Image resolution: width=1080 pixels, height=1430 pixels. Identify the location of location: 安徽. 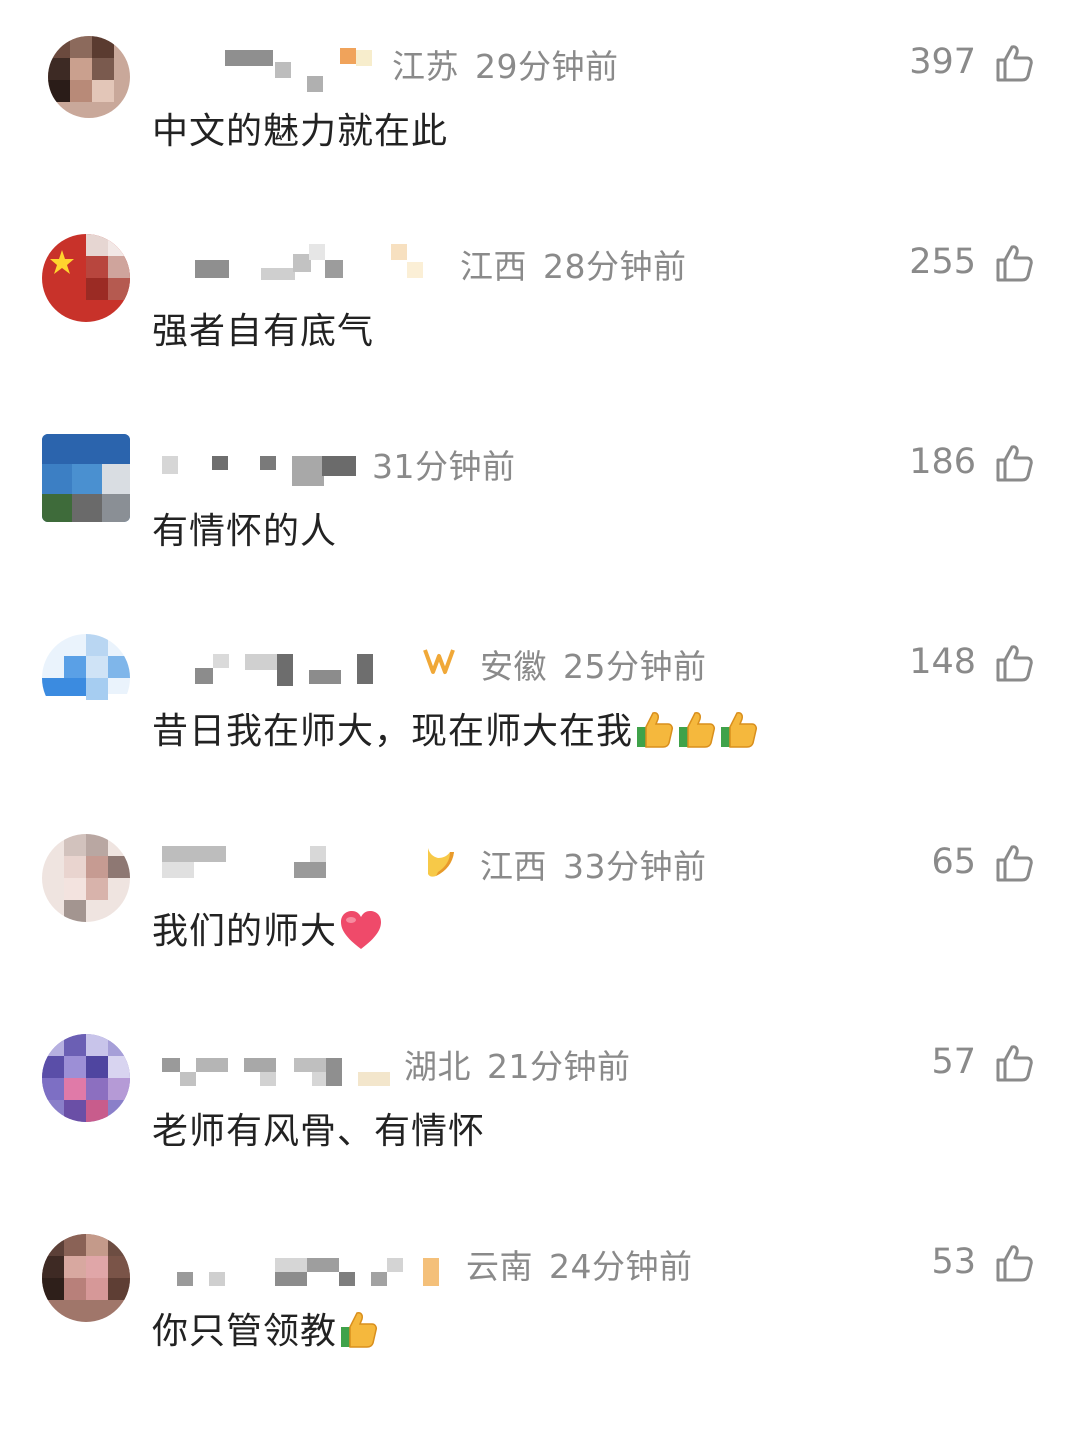
(513, 666).